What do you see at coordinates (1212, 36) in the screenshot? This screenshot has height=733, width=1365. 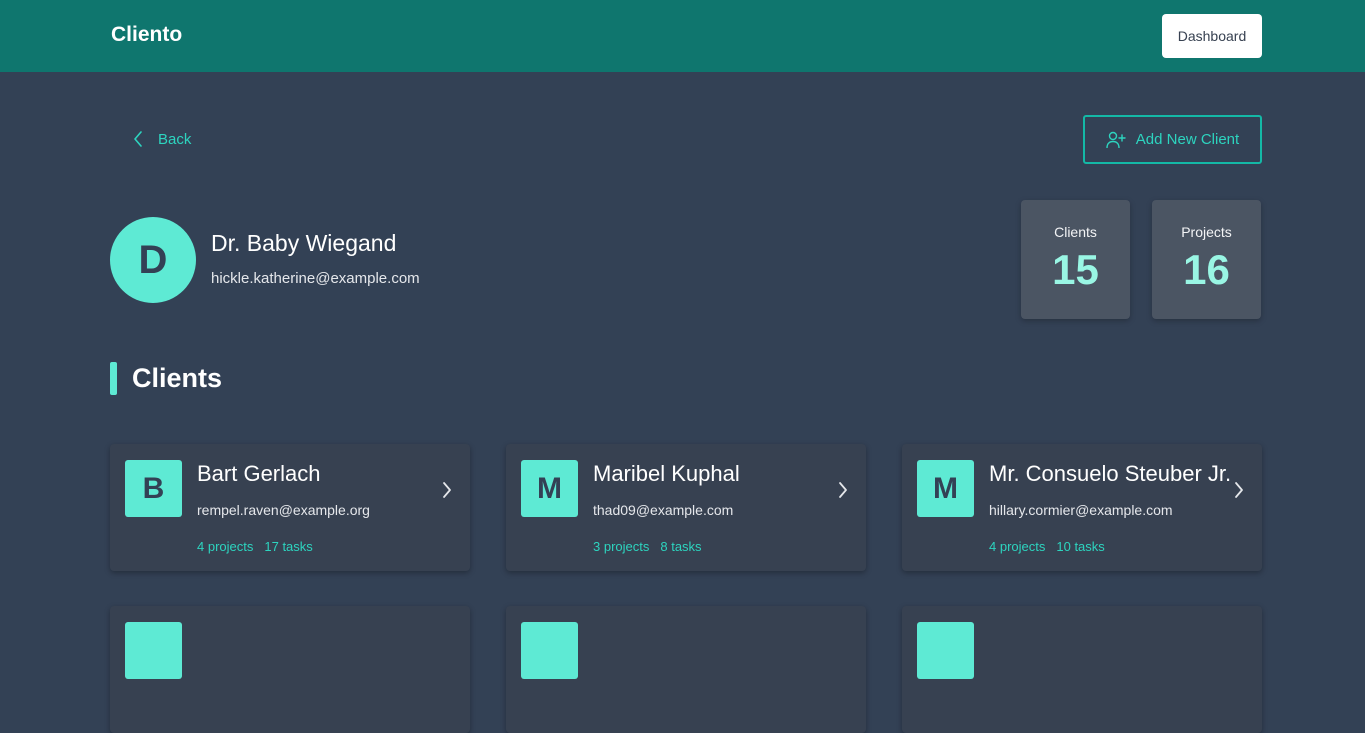 I see `dashboard-button: Dashboard` at bounding box center [1212, 36].